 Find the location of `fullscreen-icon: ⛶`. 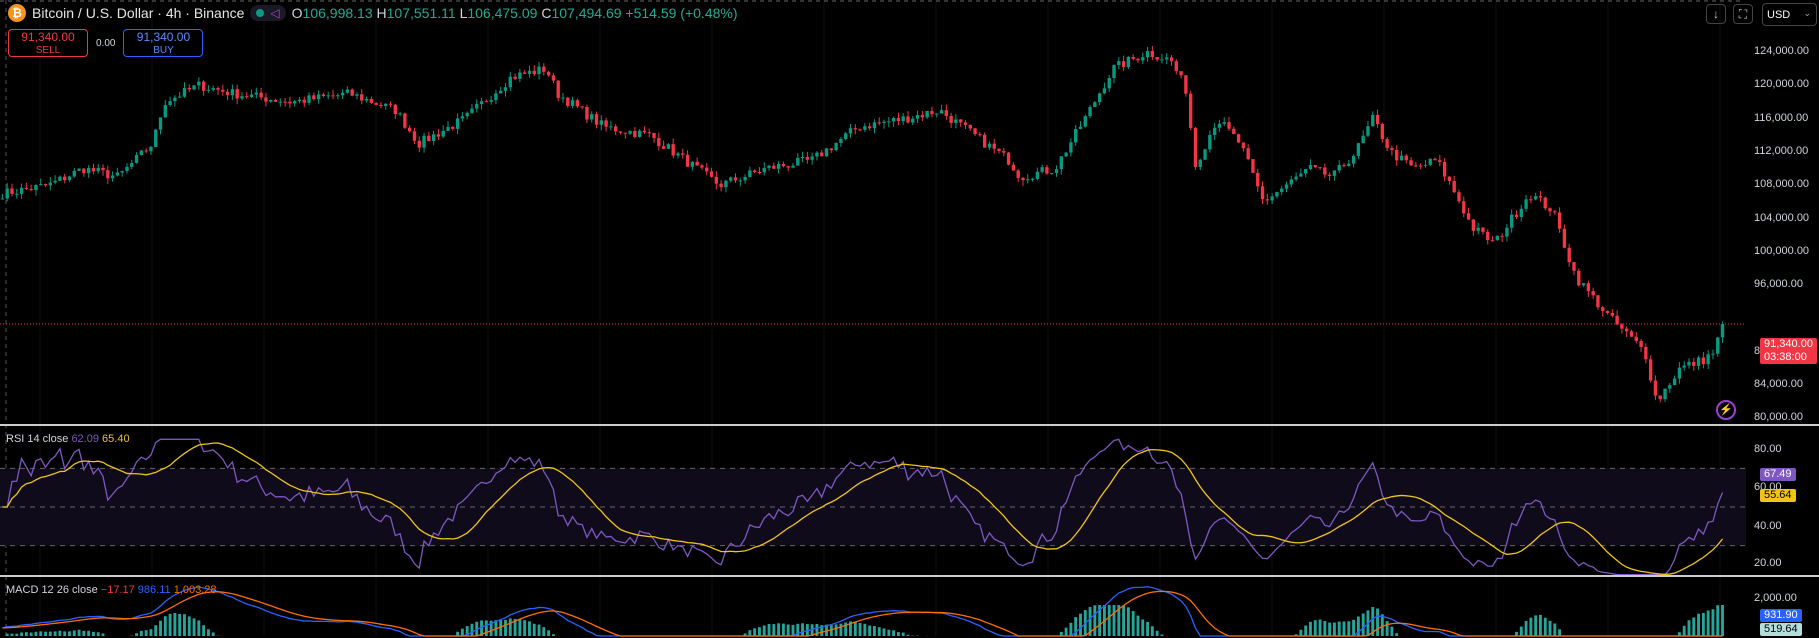

fullscreen-icon: ⛶ is located at coordinates (1743, 14).